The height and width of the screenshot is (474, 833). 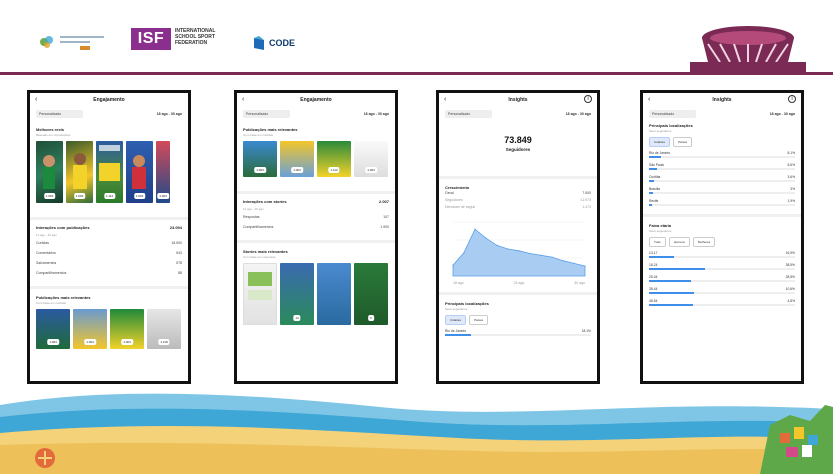 I want to click on metric-row: Compartilhamentos 88, so click(x=109, y=276).